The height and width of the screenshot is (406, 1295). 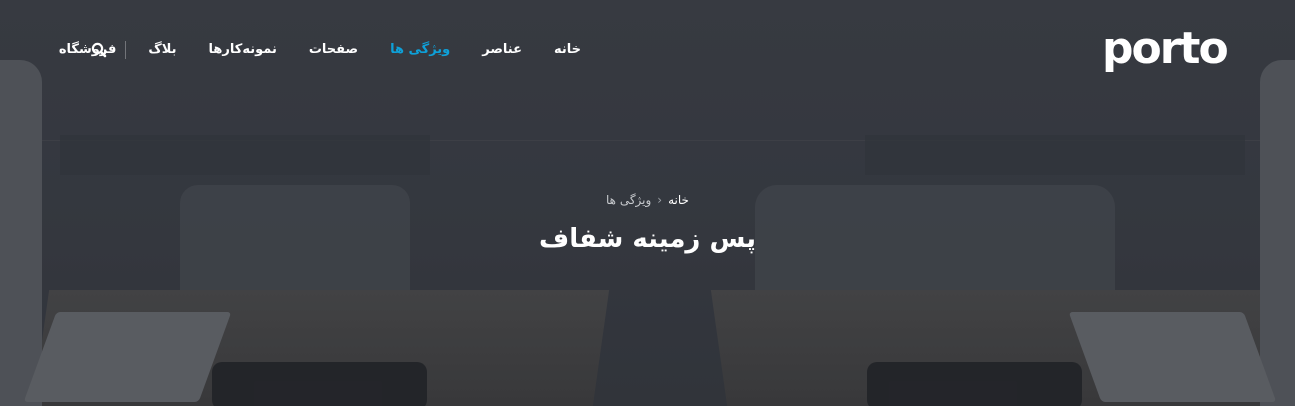 What do you see at coordinates (162, 50) in the screenshot?
I see `nav-item-blog: بلاگ` at bounding box center [162, 50].